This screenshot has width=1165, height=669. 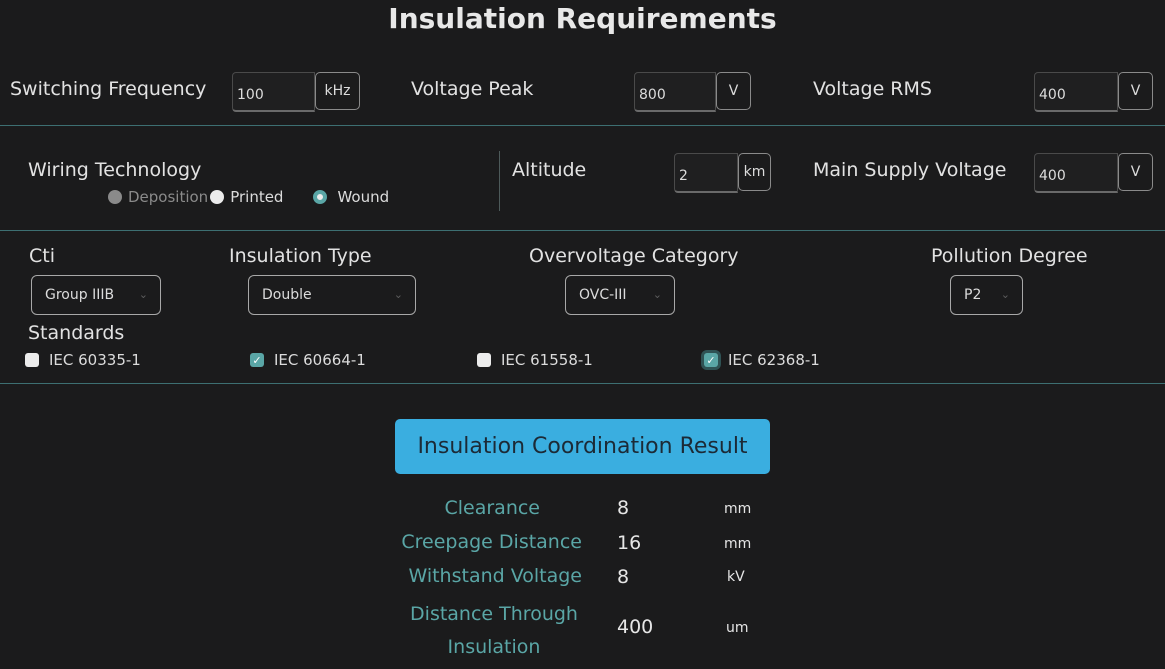 I want to click on radio-deposition: Deposition, so click(x=158, y=197).